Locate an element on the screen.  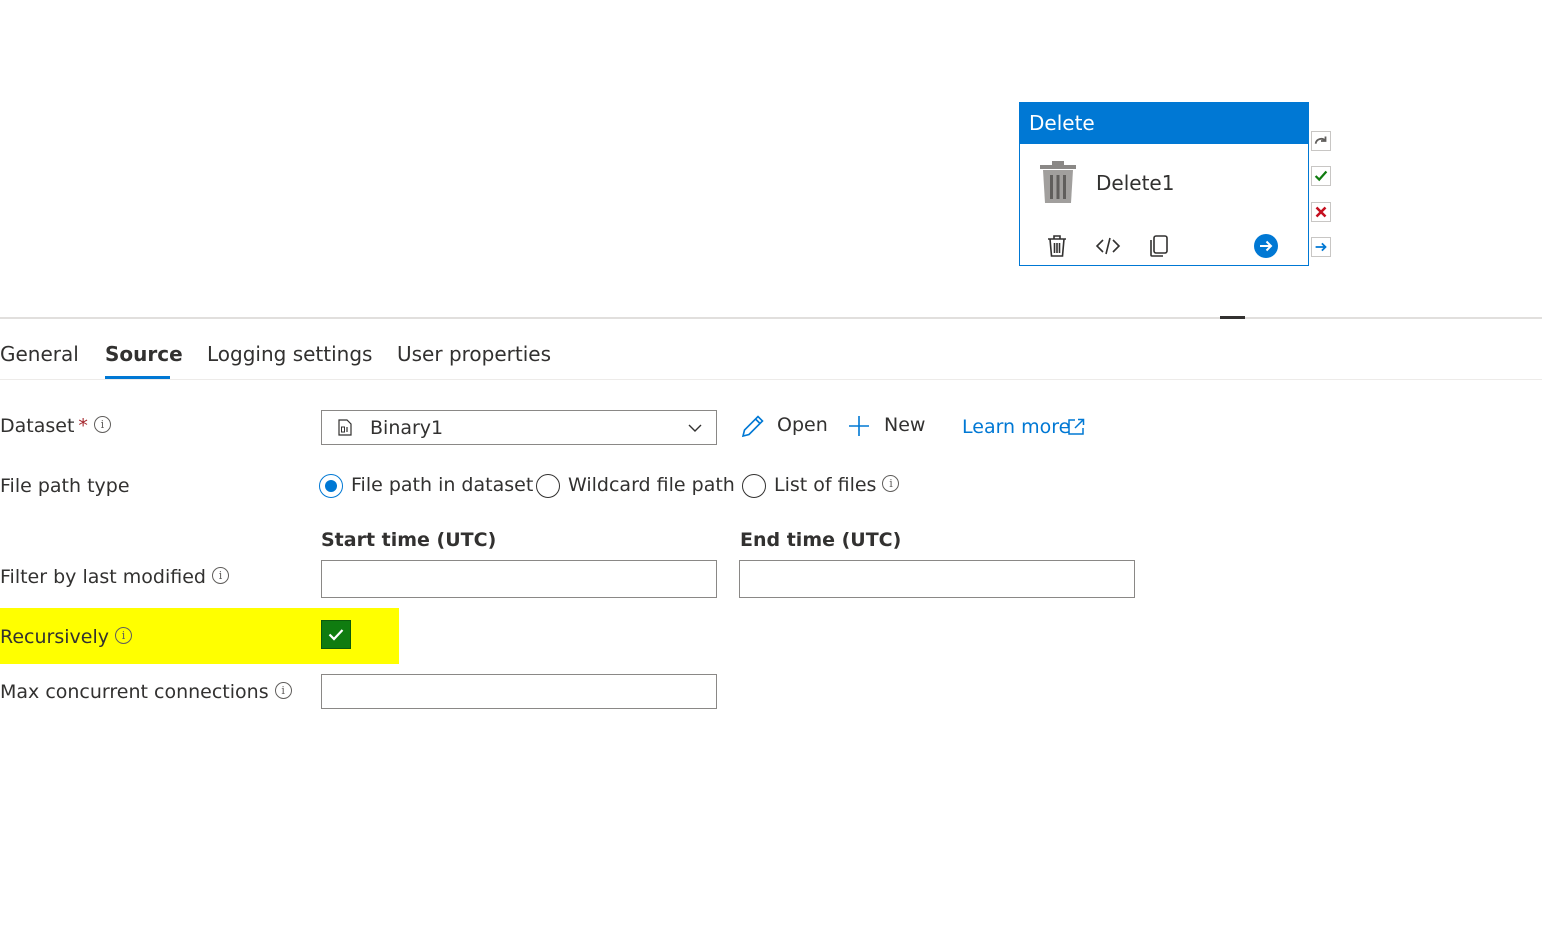
checkmark-icon is located at coordinates (336, 635).